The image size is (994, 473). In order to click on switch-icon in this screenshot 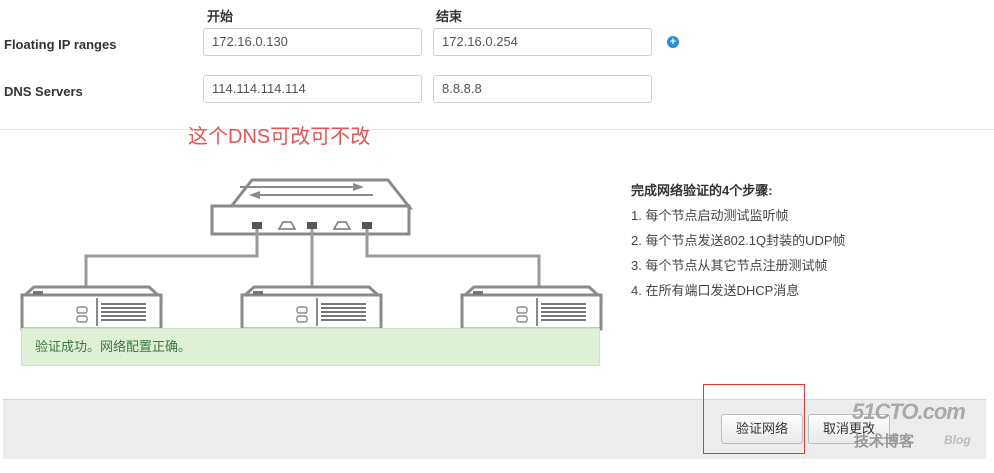, I will do `click(312, 207)`.